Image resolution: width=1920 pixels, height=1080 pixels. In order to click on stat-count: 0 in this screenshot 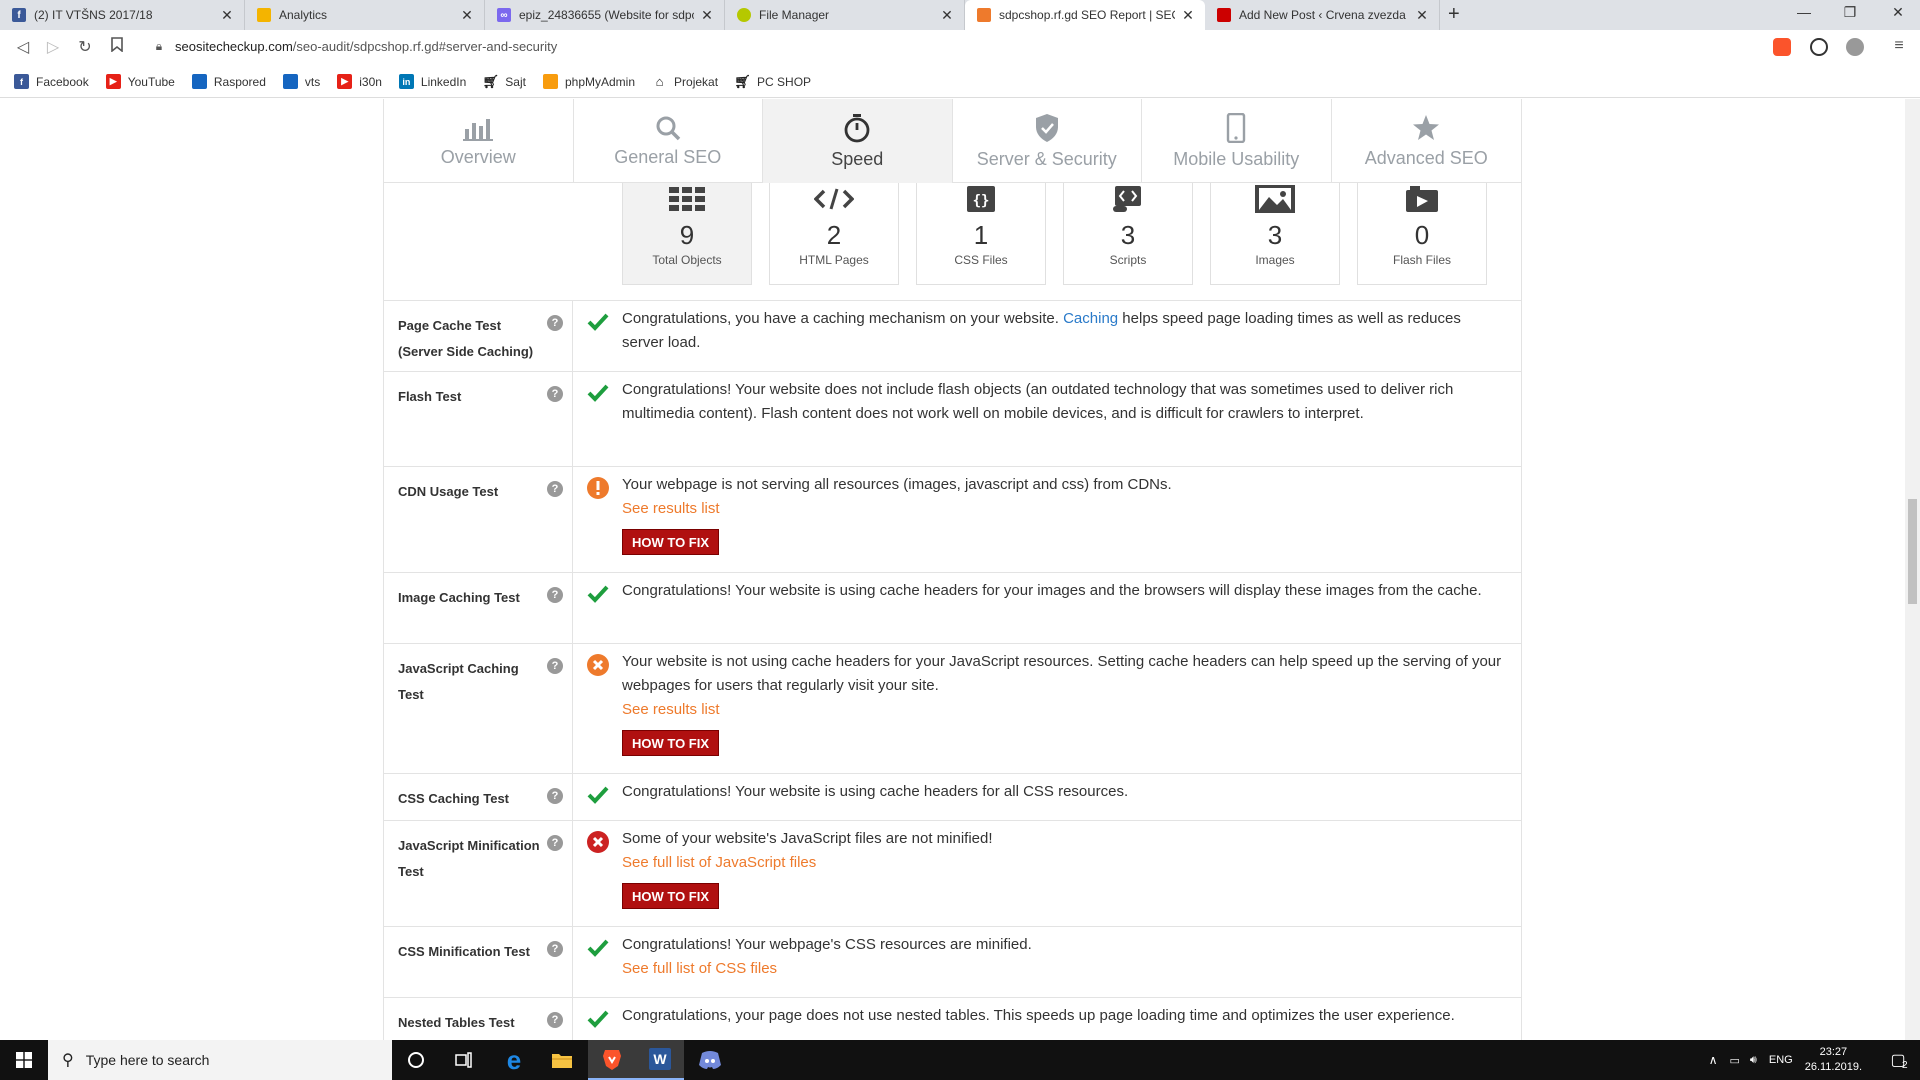, I will do `click(1422, 235)`.